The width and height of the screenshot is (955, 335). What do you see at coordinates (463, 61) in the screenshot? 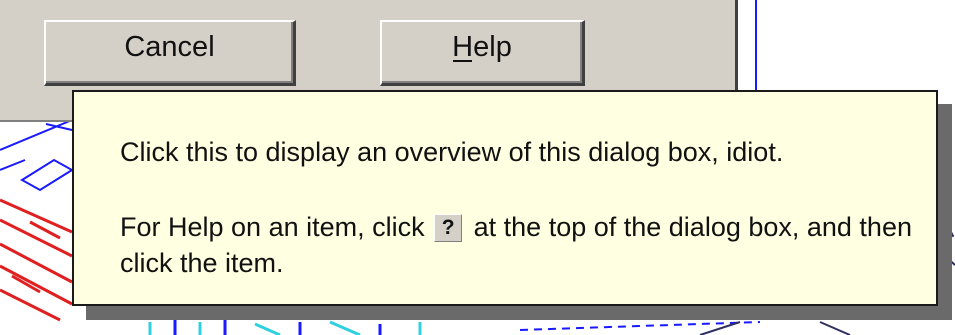
I see `mnemonic-underline` at bounding box center [463, 61].